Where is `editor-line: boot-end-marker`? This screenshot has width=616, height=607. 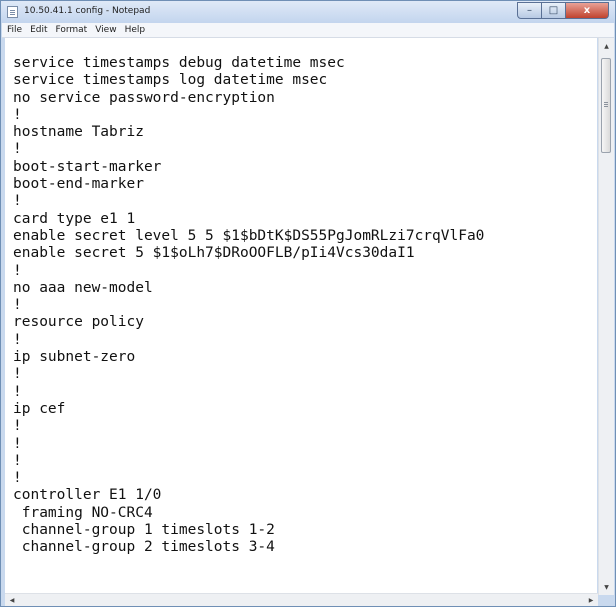 editor-line: boot-end-marker is located at coordinates (78, 184).